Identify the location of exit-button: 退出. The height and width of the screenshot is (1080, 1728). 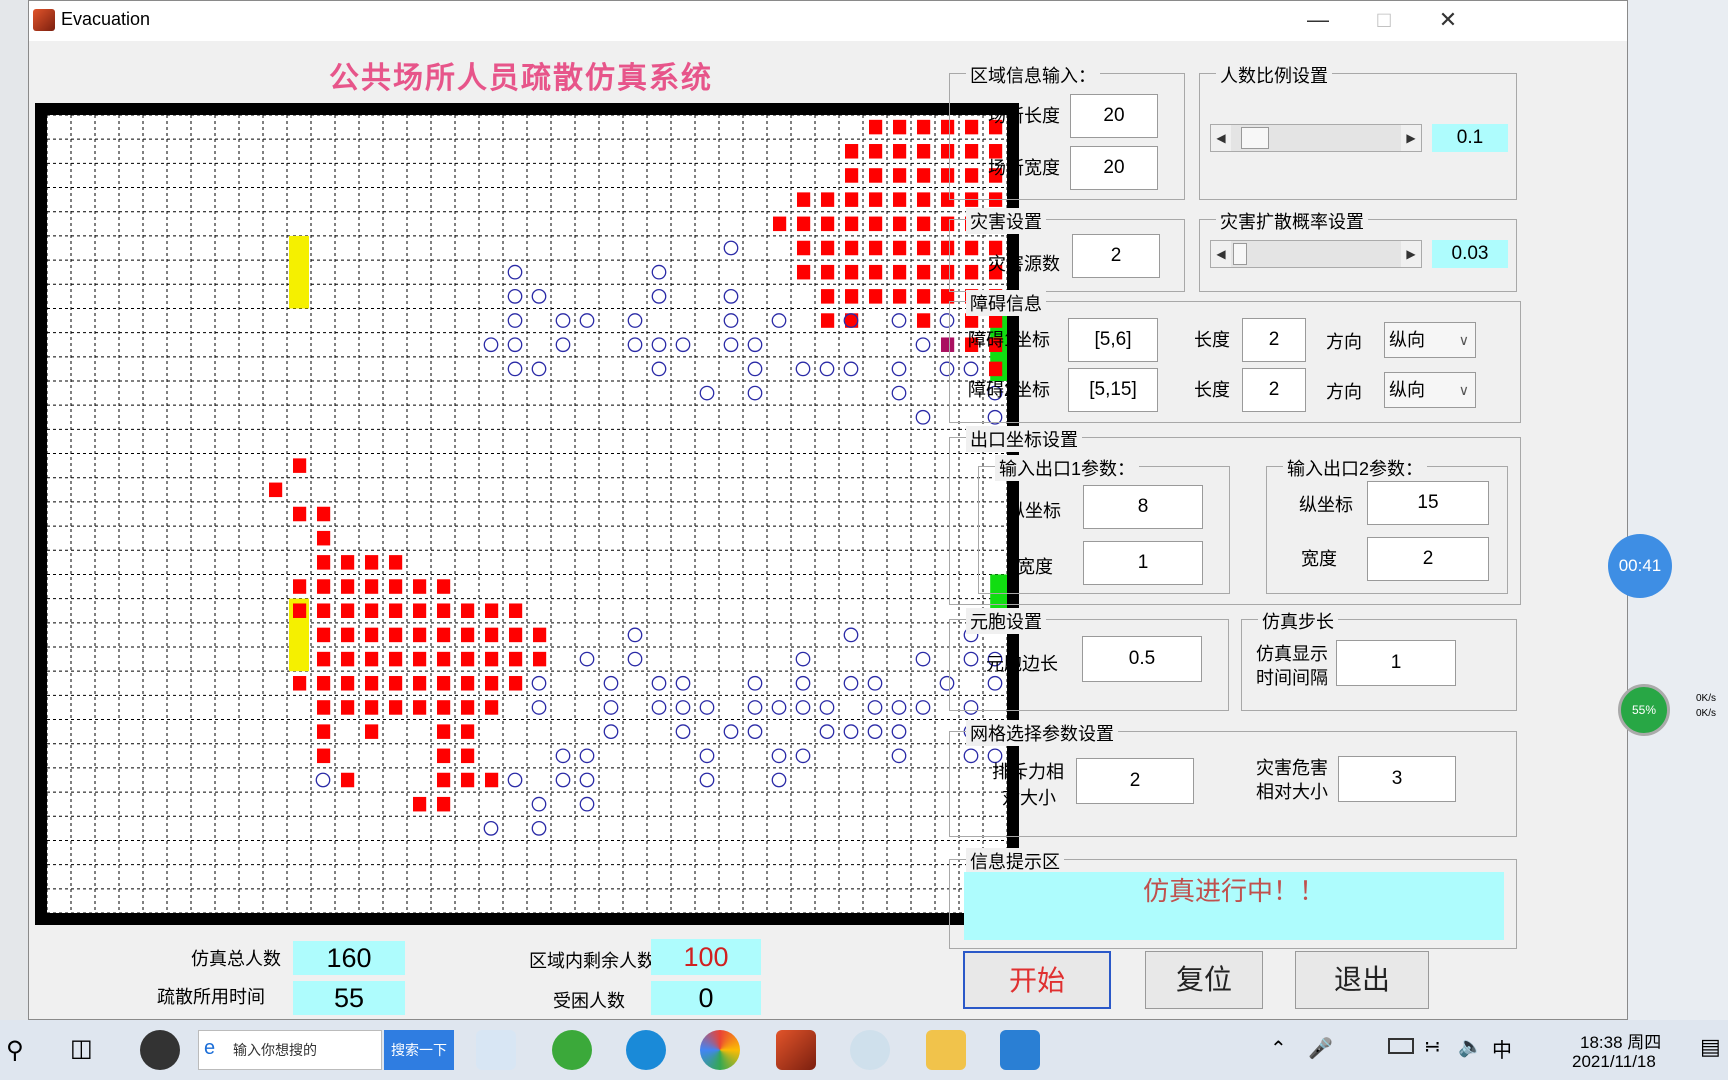
(1362, 980).